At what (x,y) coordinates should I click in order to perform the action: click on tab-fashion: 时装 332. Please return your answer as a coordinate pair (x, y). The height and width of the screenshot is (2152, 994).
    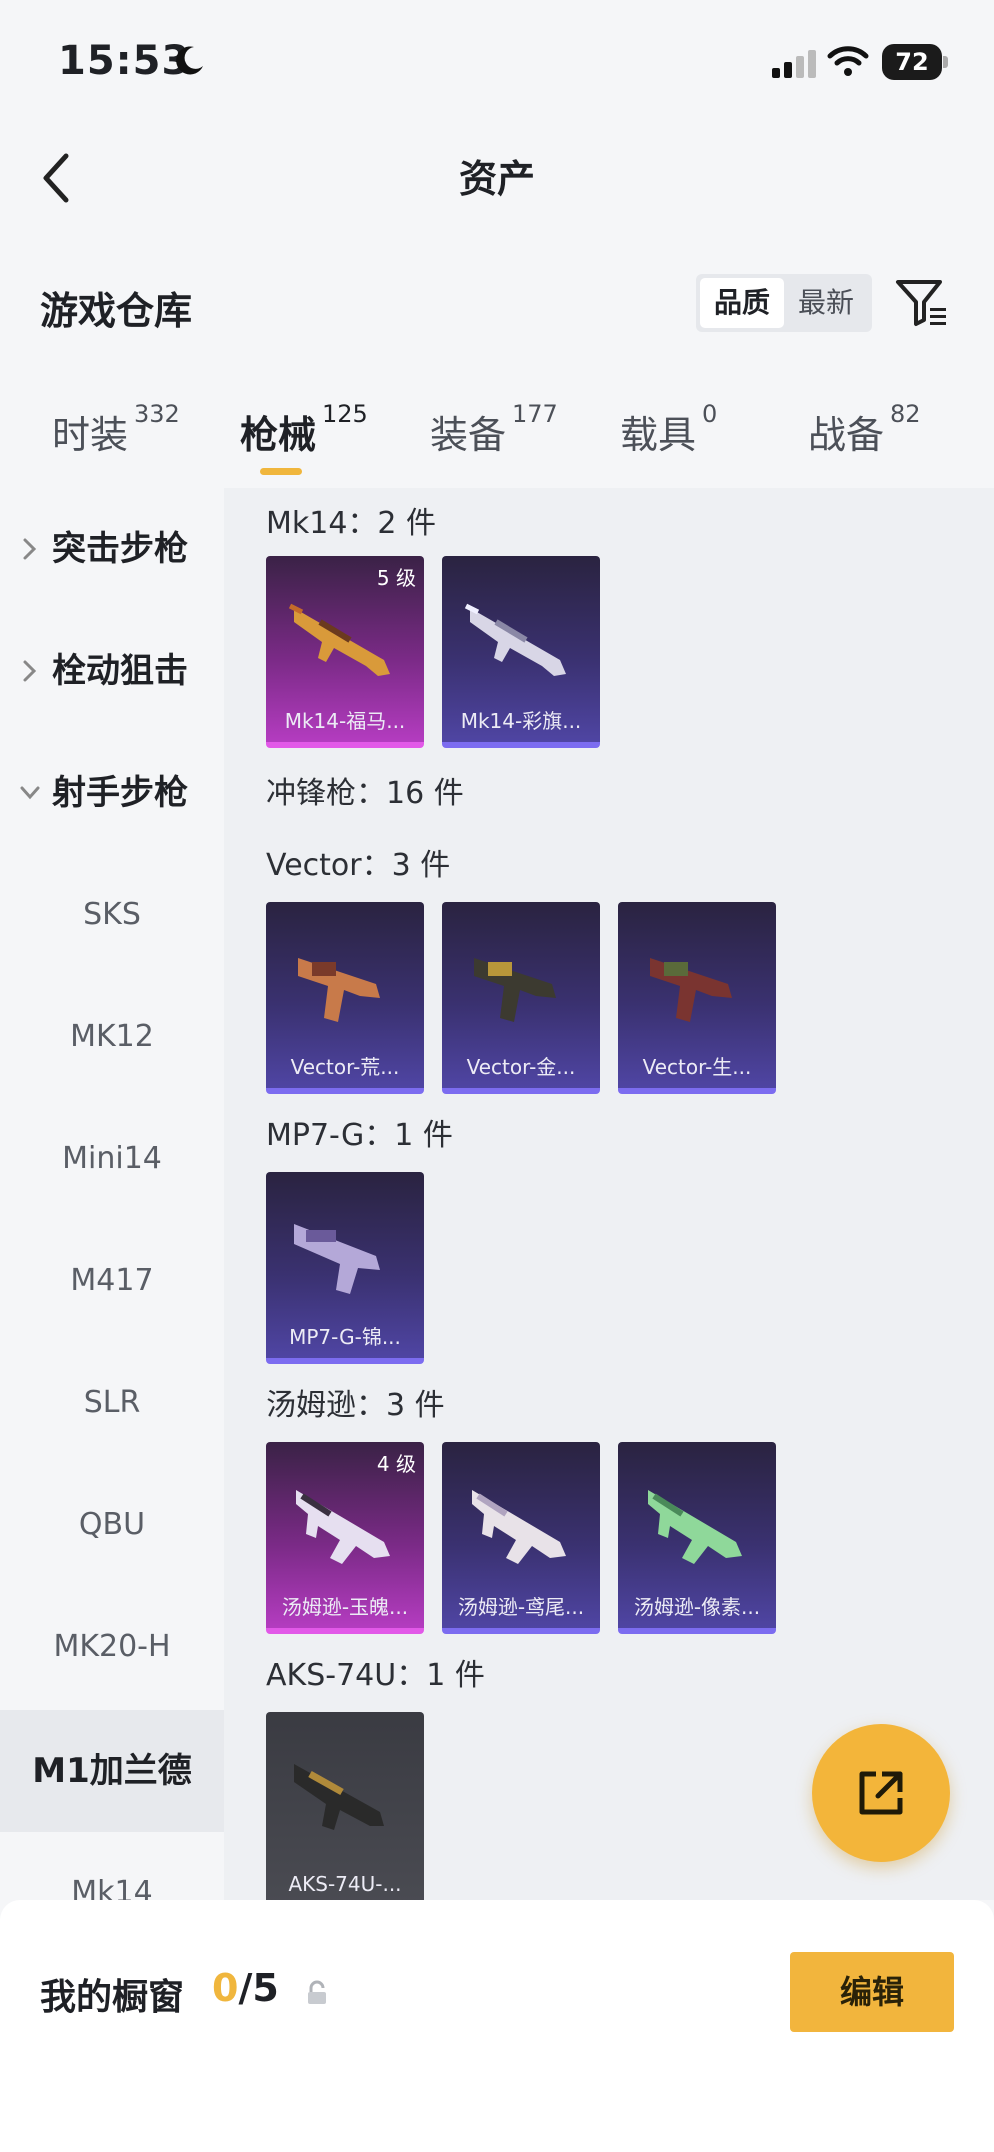
    Looking at the image, I should click on (116, 432).